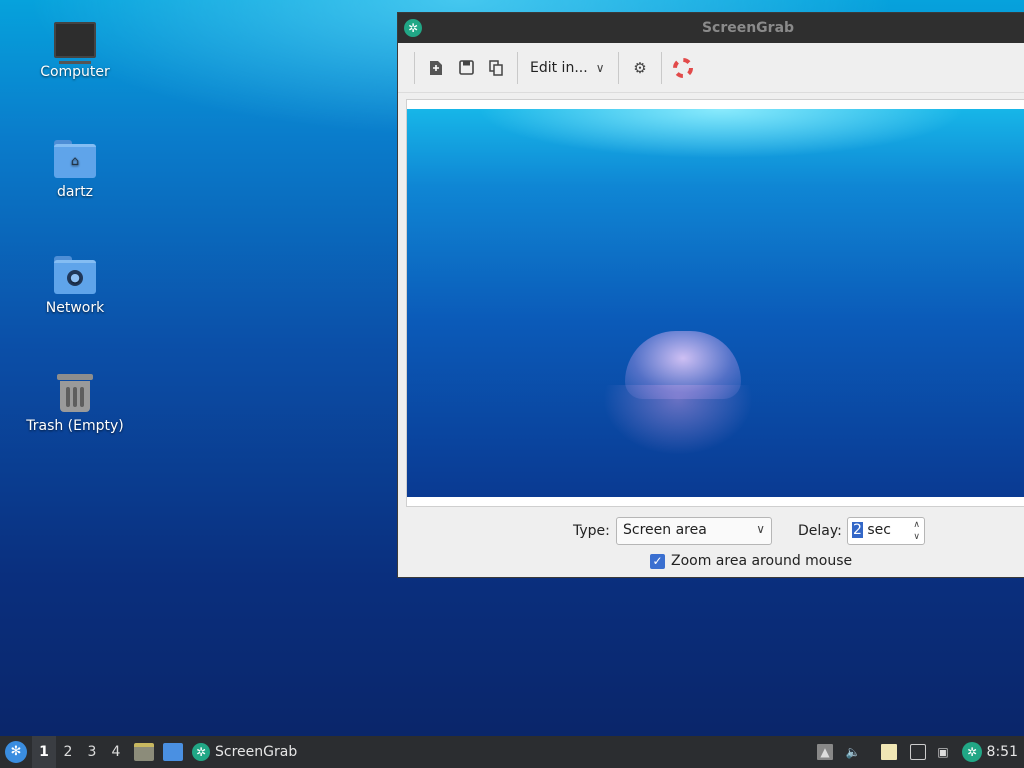  I want to click on gear-icon: ⚙, so click(640, 67).